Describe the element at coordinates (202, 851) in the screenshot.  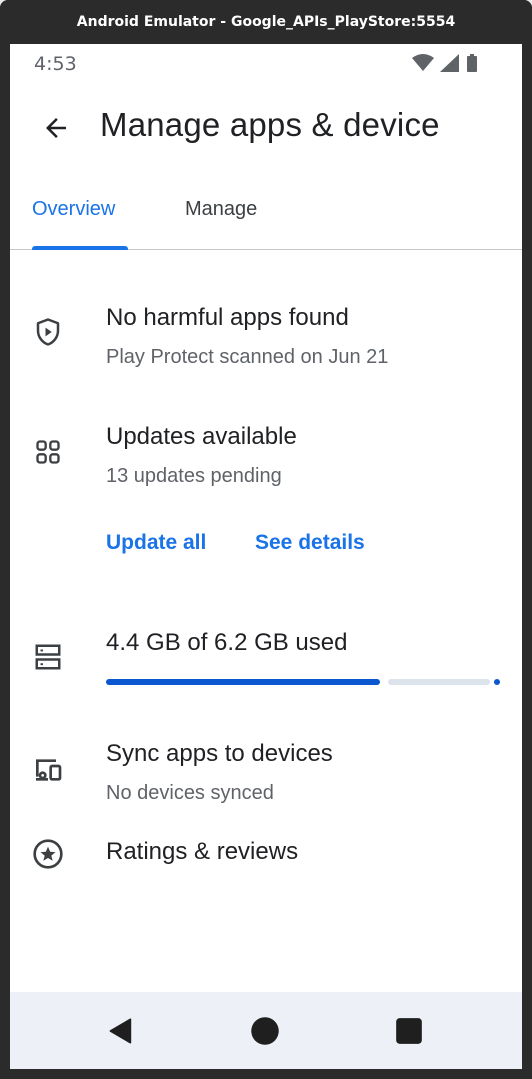
I see `ratings-title: Ratings & reviews` at that location.